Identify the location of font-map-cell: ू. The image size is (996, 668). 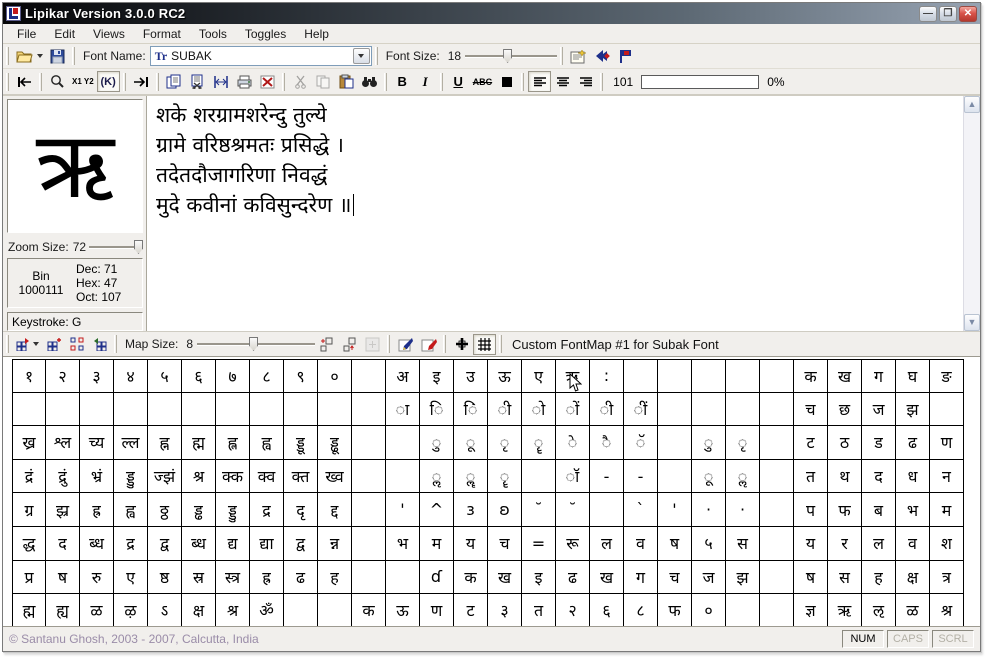
(471, 443).